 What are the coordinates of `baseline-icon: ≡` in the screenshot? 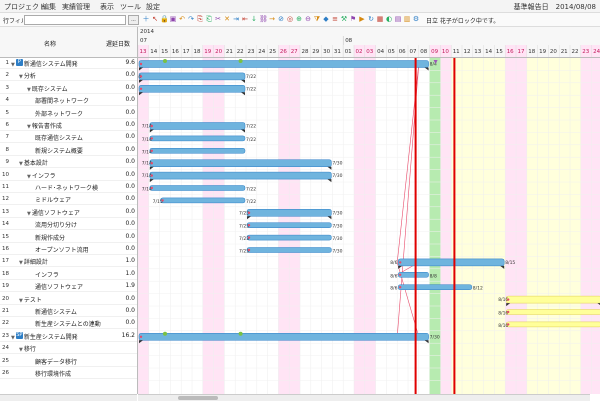 It's located at (335, 19).